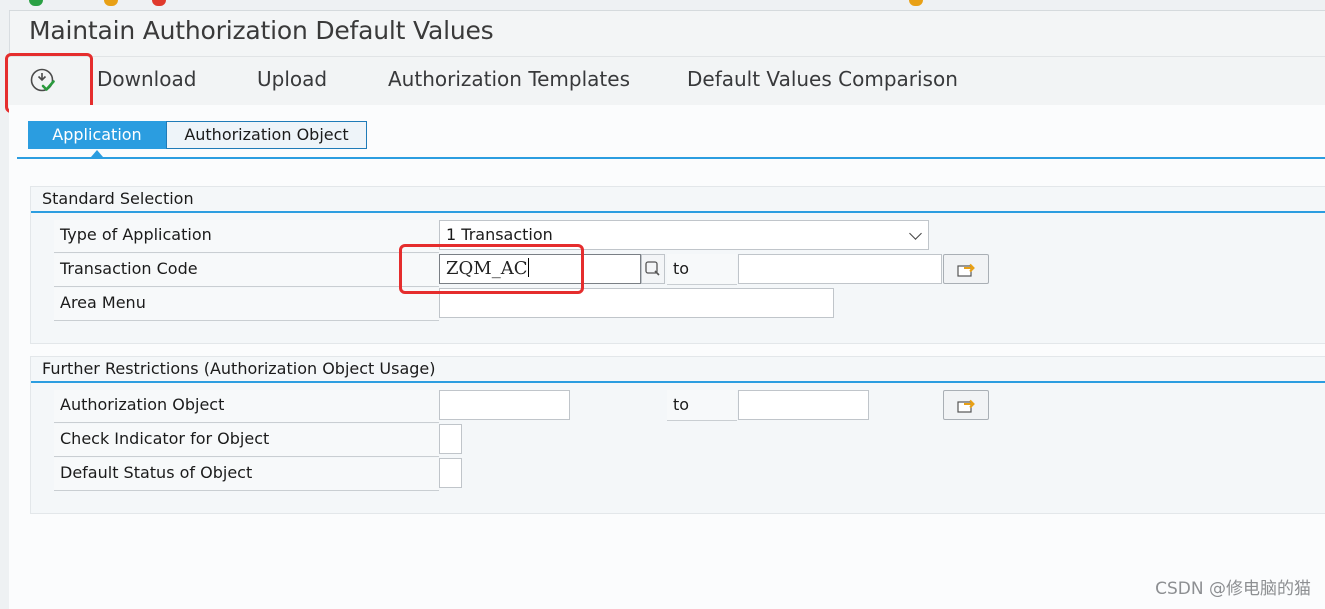 The height and width of the screenshot is (609, 1325). Describe the element at coordinates (450, 473) in the screenshot. I see `default-status-input` at that location.